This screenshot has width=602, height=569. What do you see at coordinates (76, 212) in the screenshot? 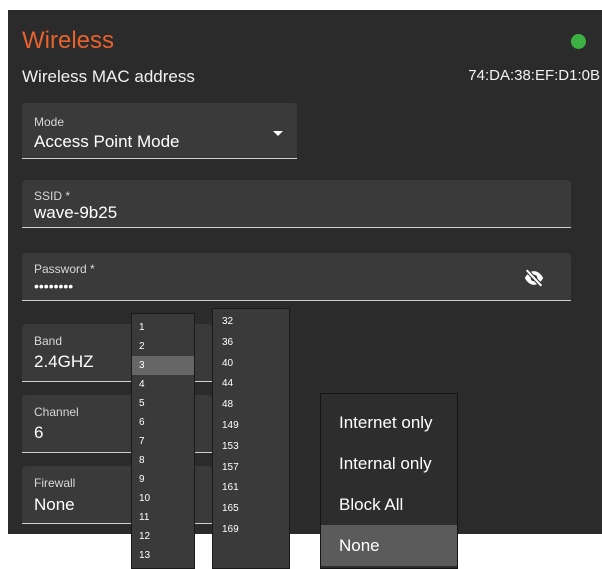
I see `ssid-value: wave-9b25` at bounding box center [76, 212].